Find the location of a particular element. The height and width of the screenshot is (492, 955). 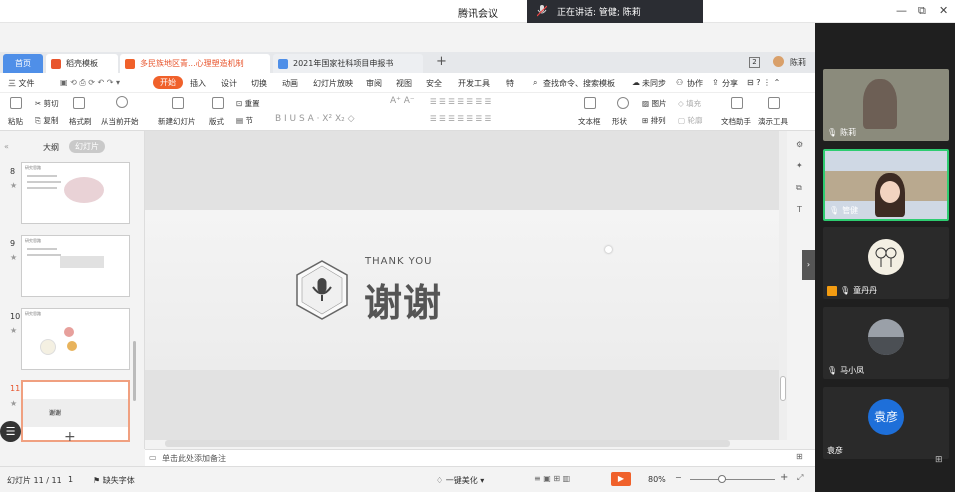

tab-word-doc: 2021年国家社科项目申报书 is located at coordinates (348, 63).